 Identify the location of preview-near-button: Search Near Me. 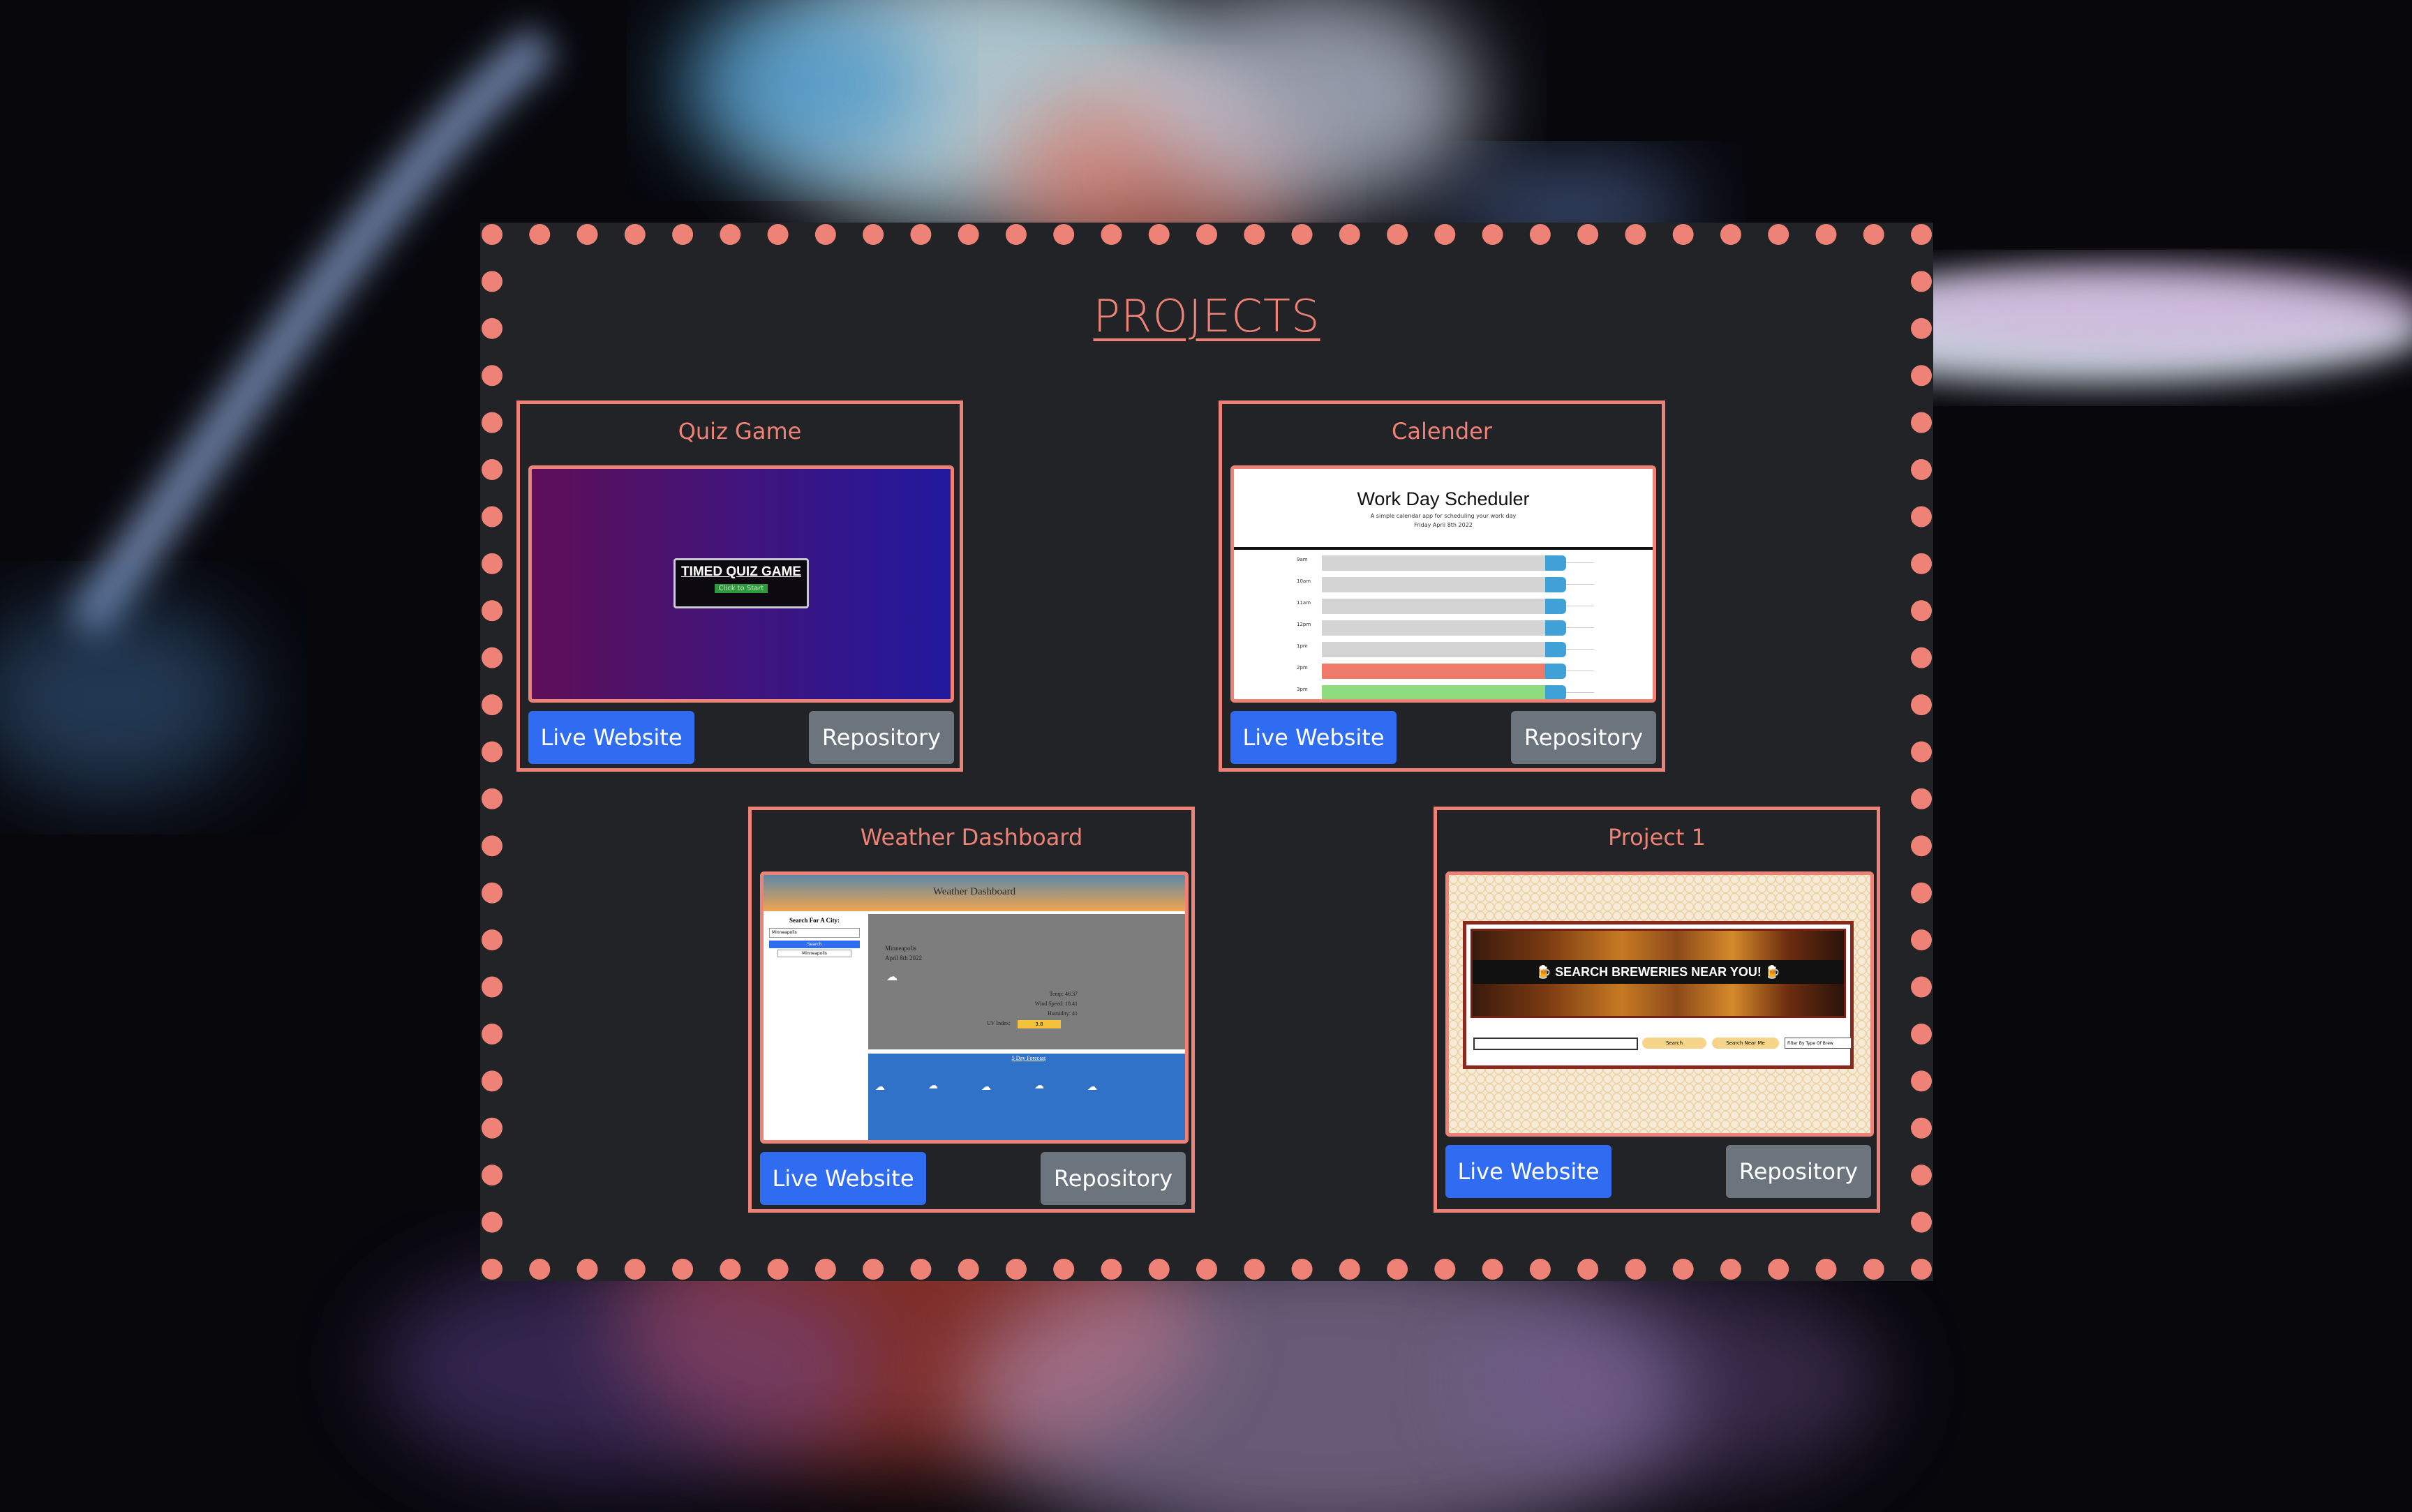
(1745, 1043).